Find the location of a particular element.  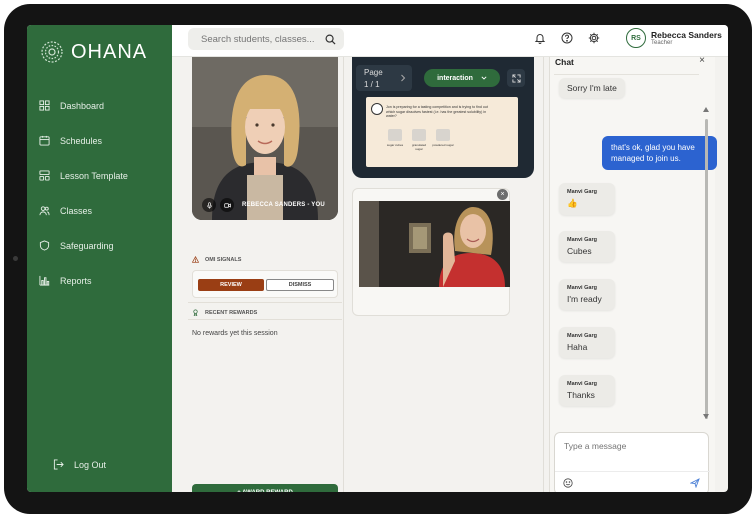

chat-message: Manvi Garg Cubes is located at coordinates (587, 246).